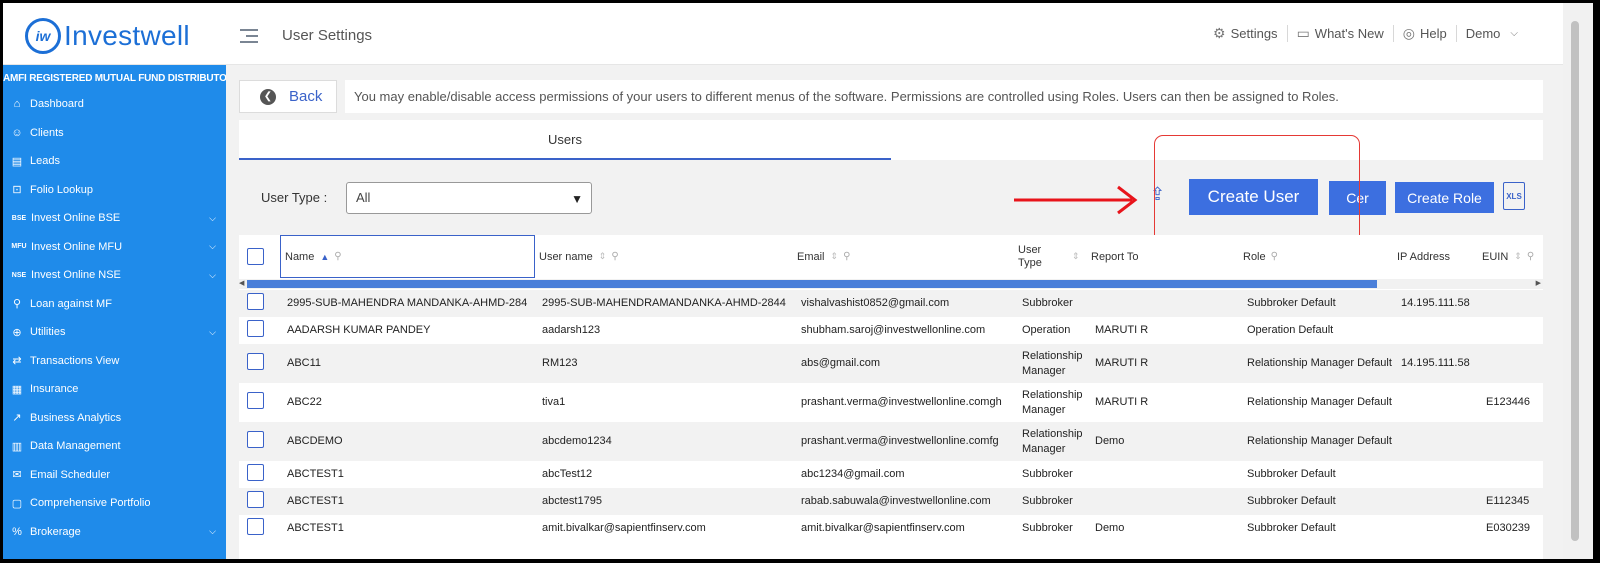 The image size is (1600, 563). What do you see at coordinates (114, 218) in the screenshot?
I see `sidebar-item-invest-online-bse: BSE Invest Online BSE ⌵` at bounding box center [114, 218].